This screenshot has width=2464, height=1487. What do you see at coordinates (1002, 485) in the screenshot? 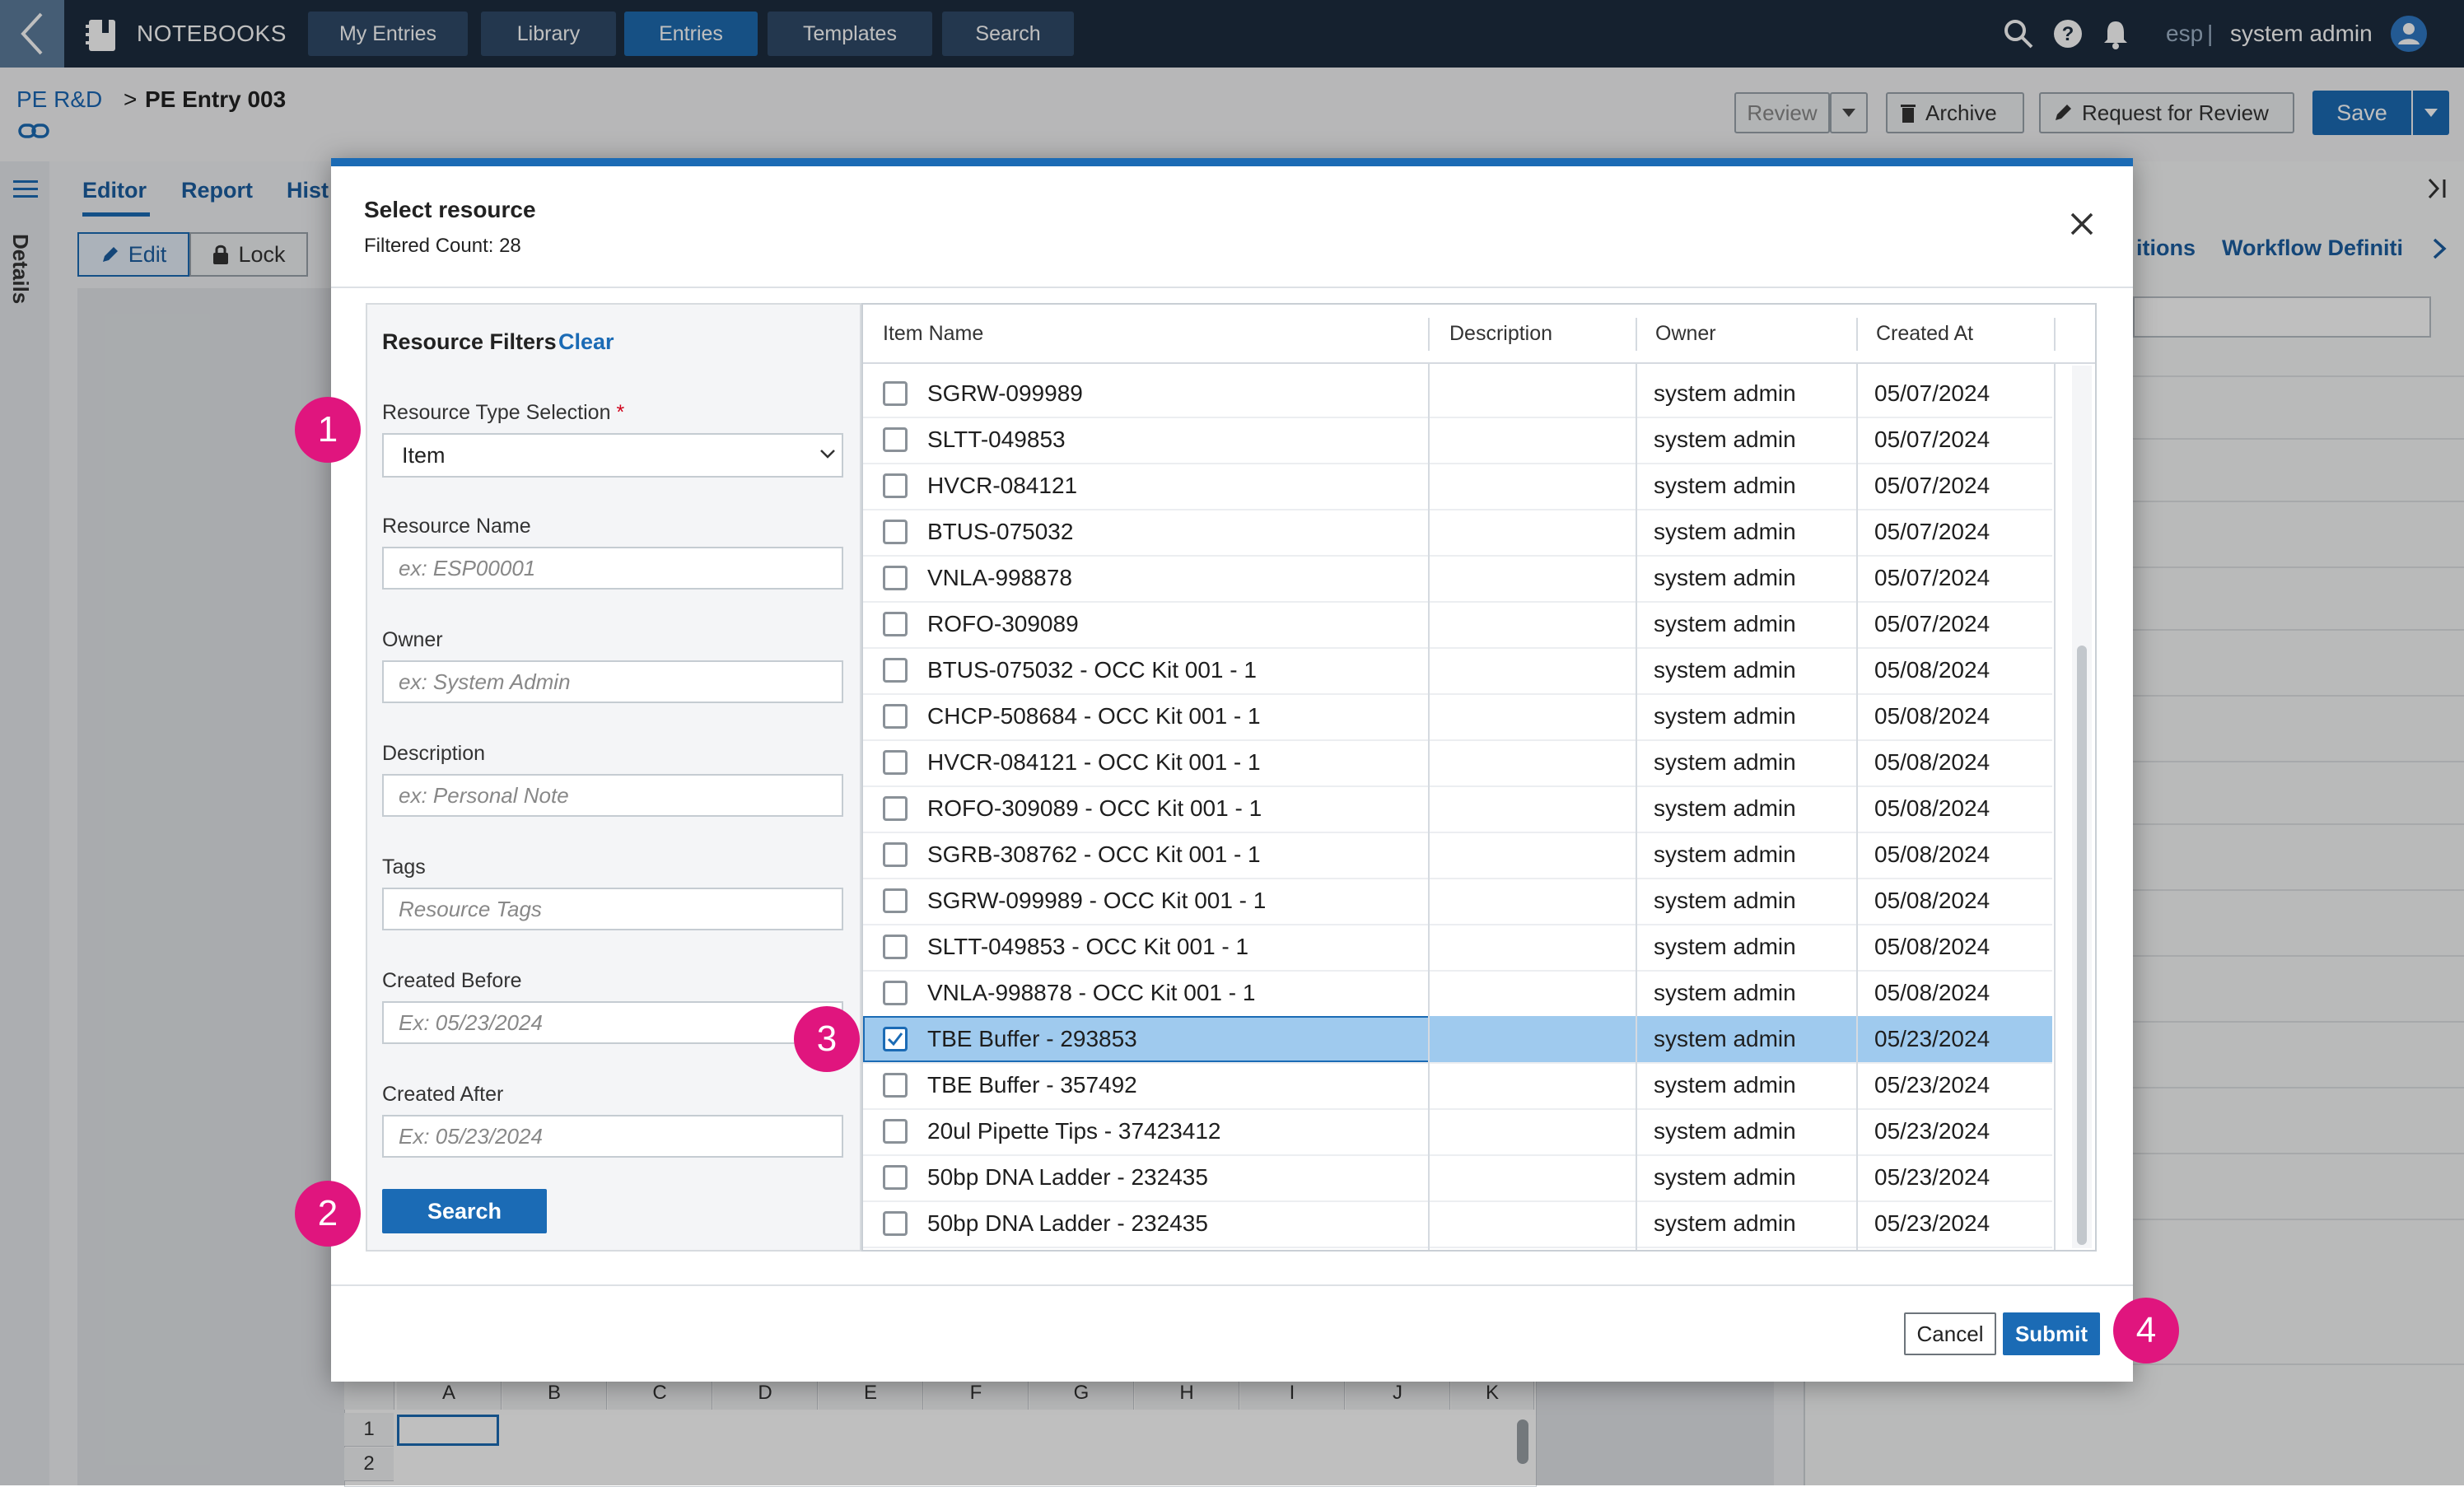
I see `item-name-cell: HVCR-084121` at bounding box center [1002, 485].